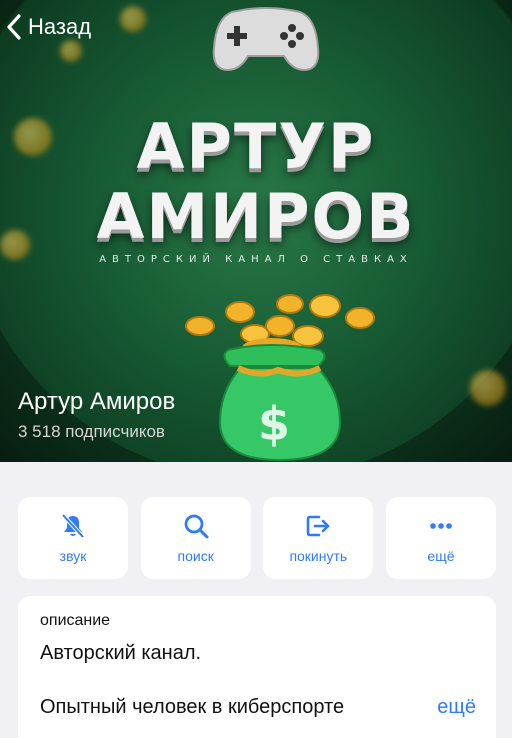 The image size is (512, 738). I want to click on description-label: описание, so click(75, 620).